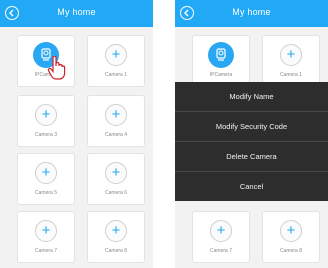 The image size is (328, 268). Describe the element at coordinates (46, 193) in the screenshot. I see `camera-label: Camera 5` at that location.